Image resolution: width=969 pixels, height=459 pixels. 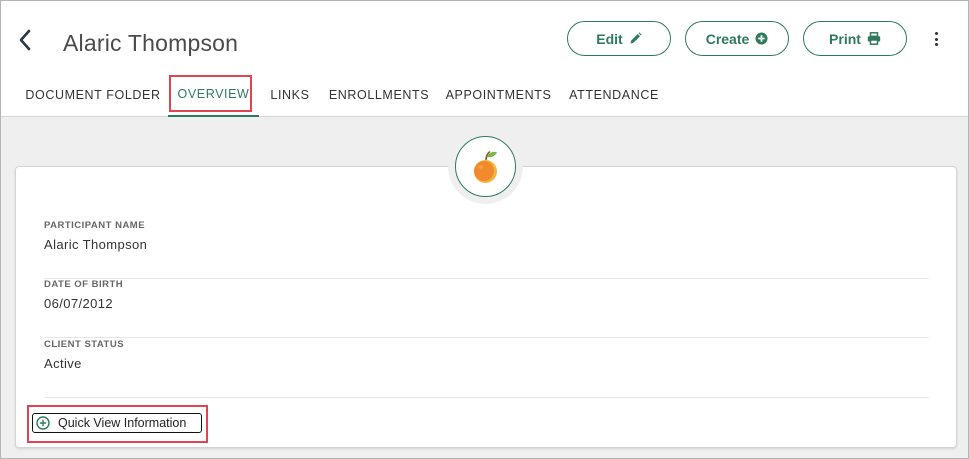 What do you see at coordinates (486, 249) in the screenshot?
I see `participant-name-field: PARTICIPANT NAME Alaric Thompson` at bounding box center [486, 249].